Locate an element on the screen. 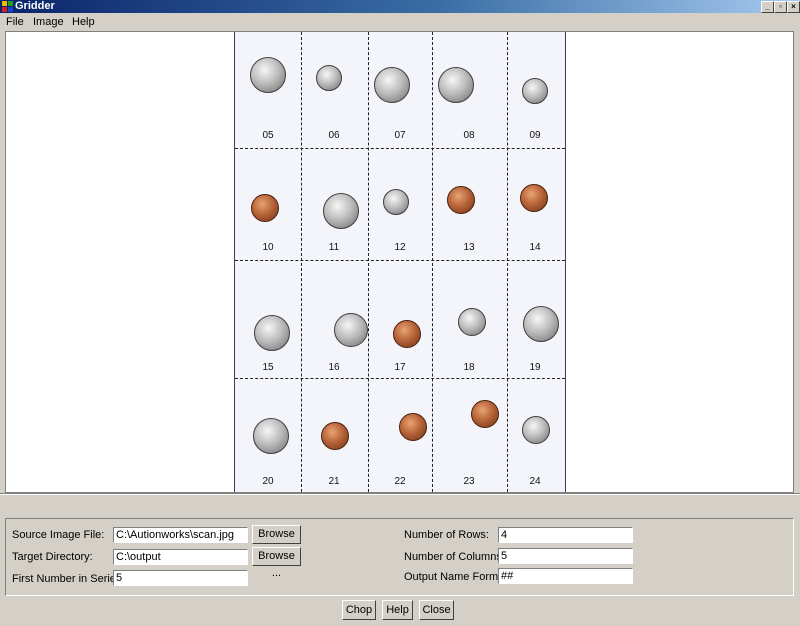 Image resolution: width=800 pixels, height=626 pixels. menu-bar: File Image Help is located at coordinates (400, 22).